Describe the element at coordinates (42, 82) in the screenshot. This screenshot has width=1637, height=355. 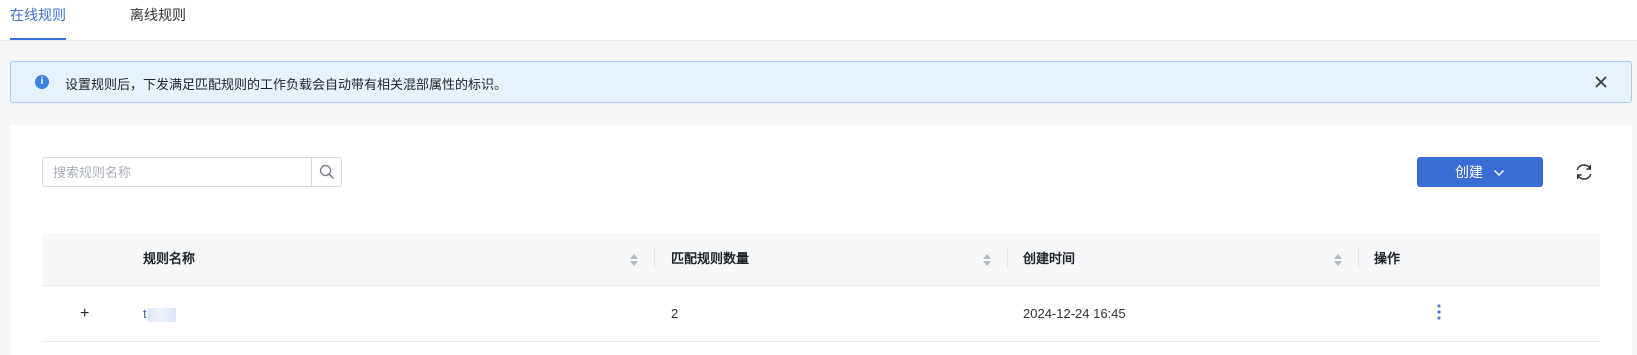
I see `info-icon: i` at that location.